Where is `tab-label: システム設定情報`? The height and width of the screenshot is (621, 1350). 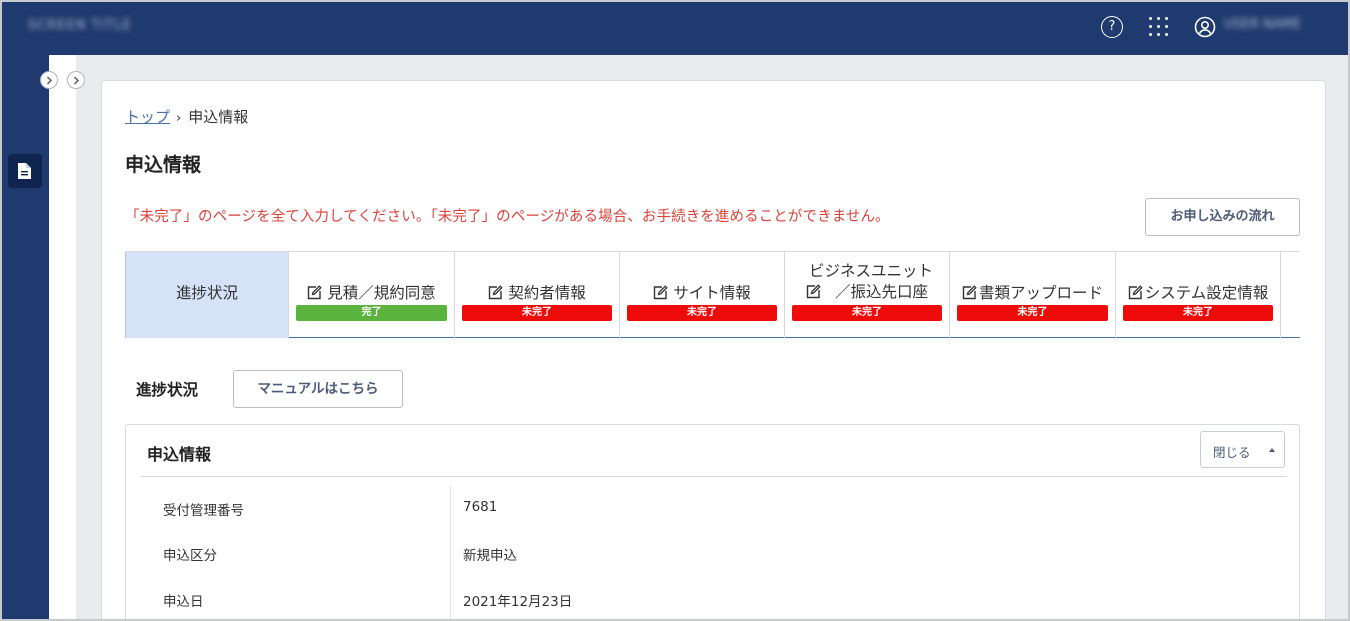 tab-label: システム設定情報 is located at coordinates (1206, 293).